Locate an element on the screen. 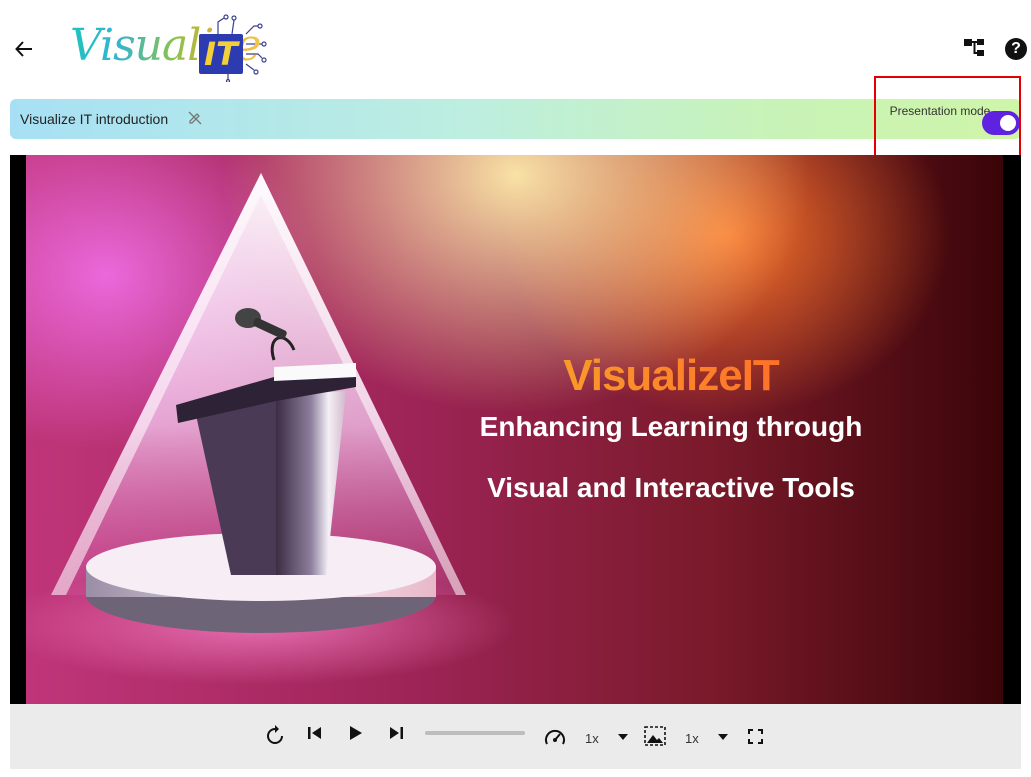 The height and width of the screenshot is (777, 1031). image-zoom-button is located at coordinates (655, 736).